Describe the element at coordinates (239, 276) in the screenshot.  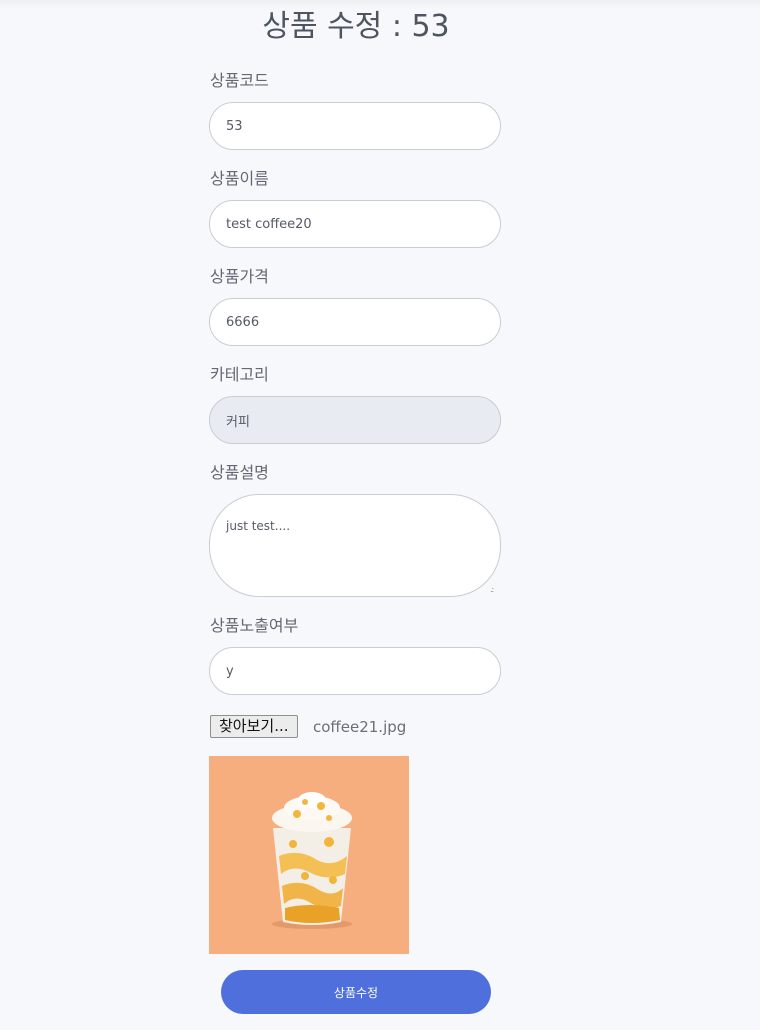
I see `product-price-label: 상품가격` at that location.